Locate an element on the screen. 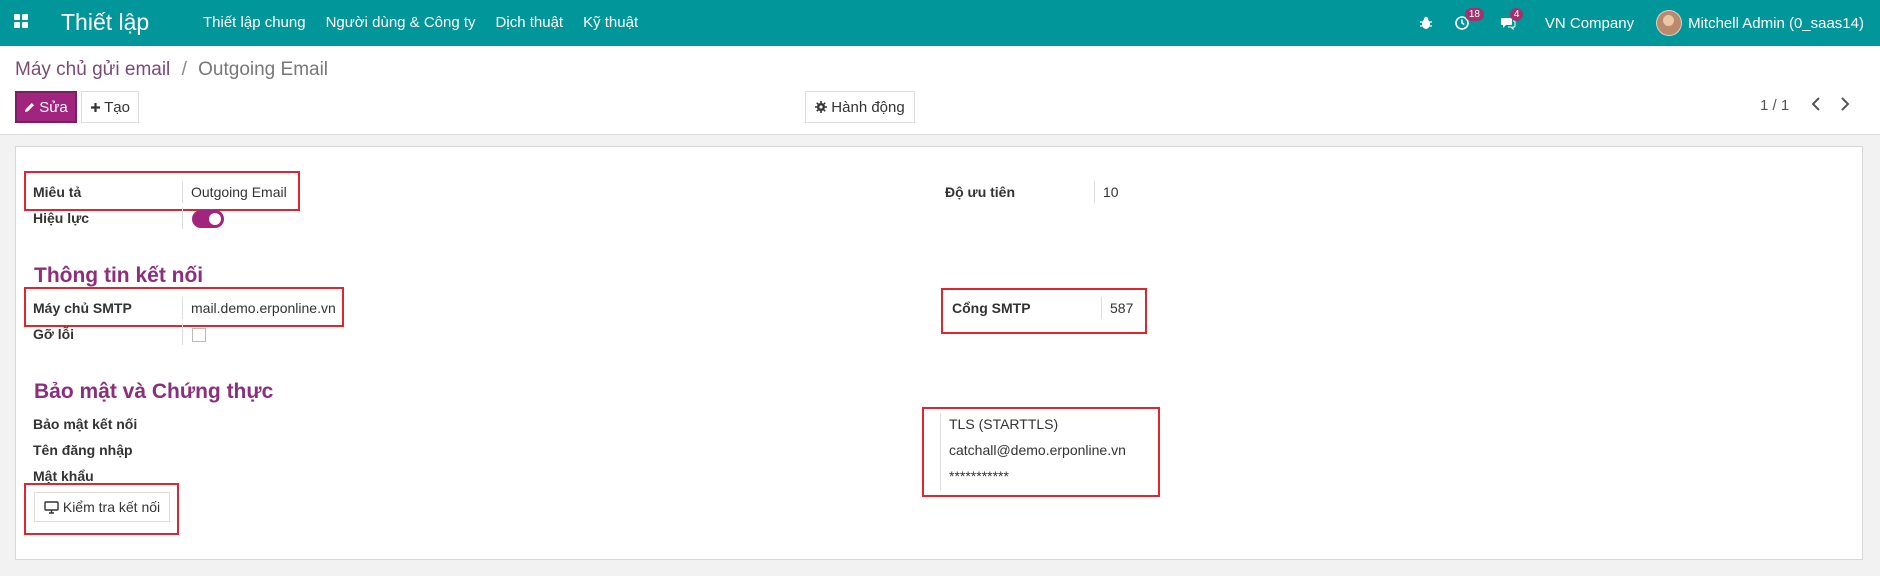  menu-general-settings: Thiết lập chung is located at coordinates (254, 22).